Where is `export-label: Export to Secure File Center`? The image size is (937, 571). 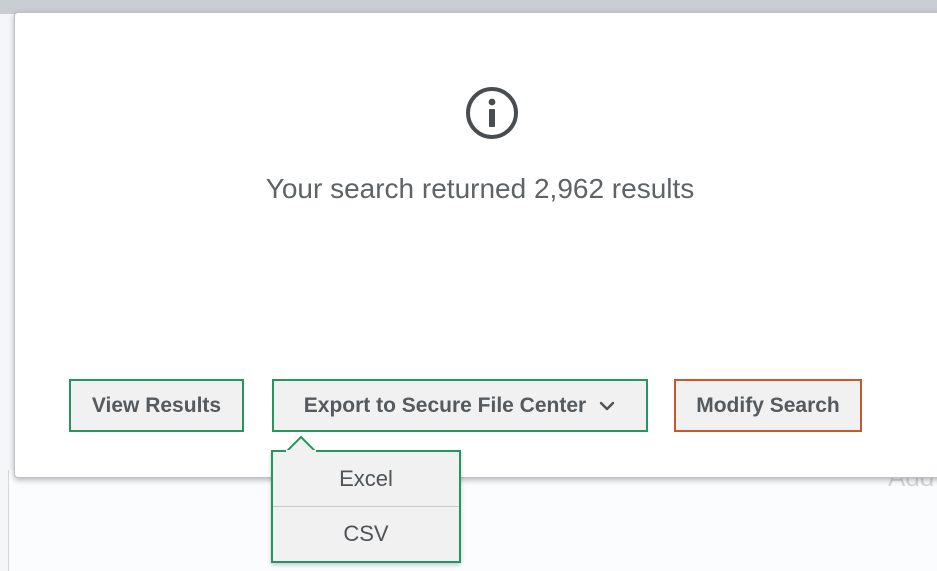
export-label: Export to Secure File Center is located at coordinates (445, 405).